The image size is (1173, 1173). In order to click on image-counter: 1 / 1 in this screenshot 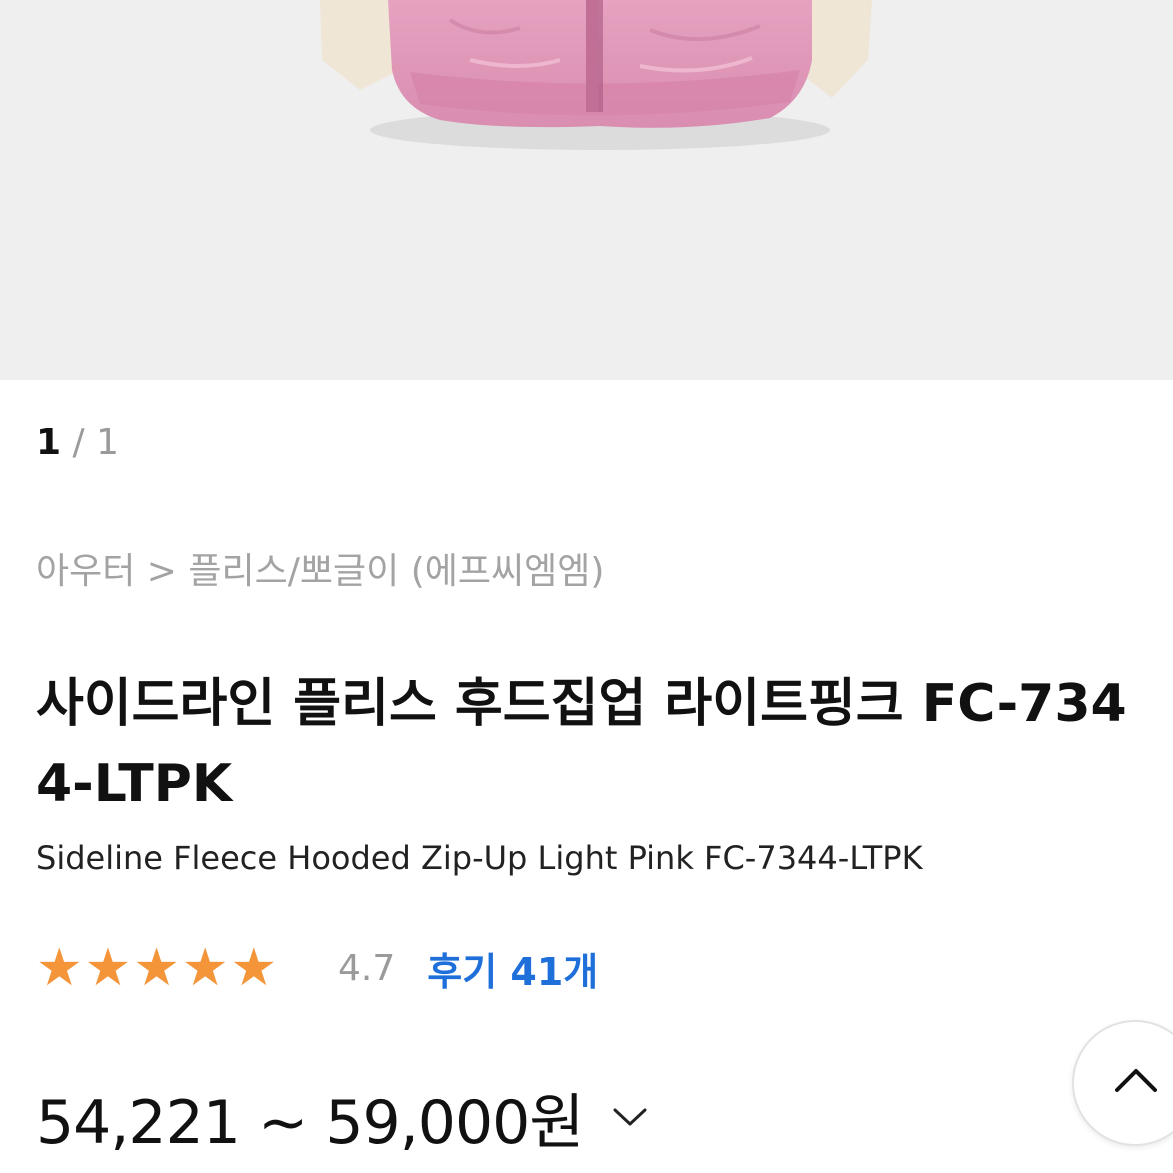, I will do `click(77, 443)`.